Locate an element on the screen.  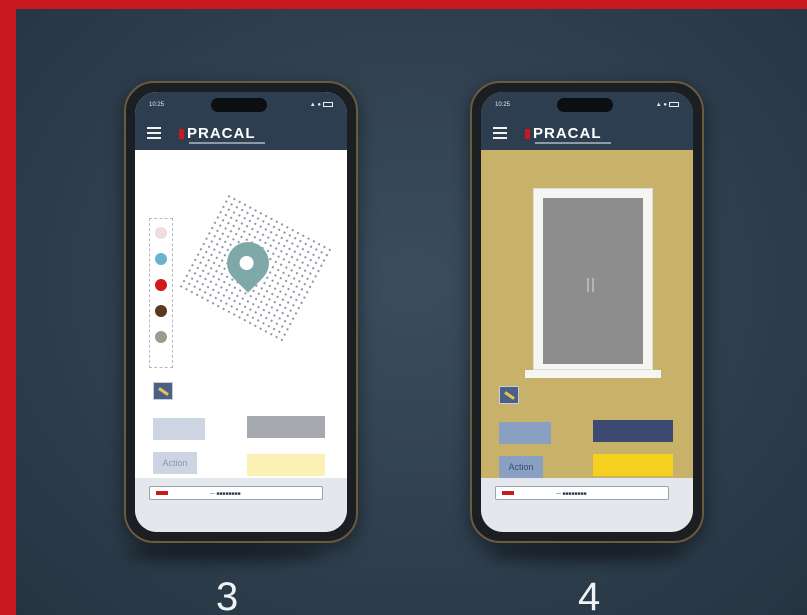
step-number-3: 3 is located at coordinates (227, 595).